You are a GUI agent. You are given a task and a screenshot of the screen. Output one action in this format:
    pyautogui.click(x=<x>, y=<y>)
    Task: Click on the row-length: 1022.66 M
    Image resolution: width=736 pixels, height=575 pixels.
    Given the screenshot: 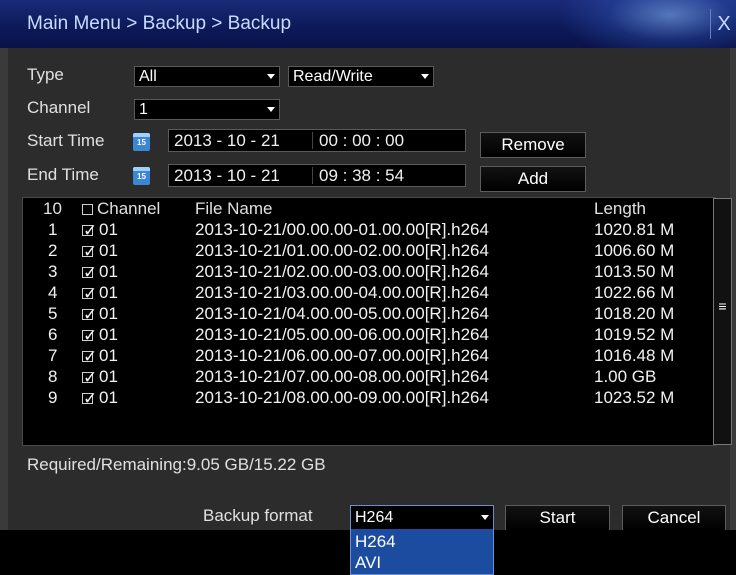 What is the action you would take?
    pyautogui.click(x=634, y=292)
    